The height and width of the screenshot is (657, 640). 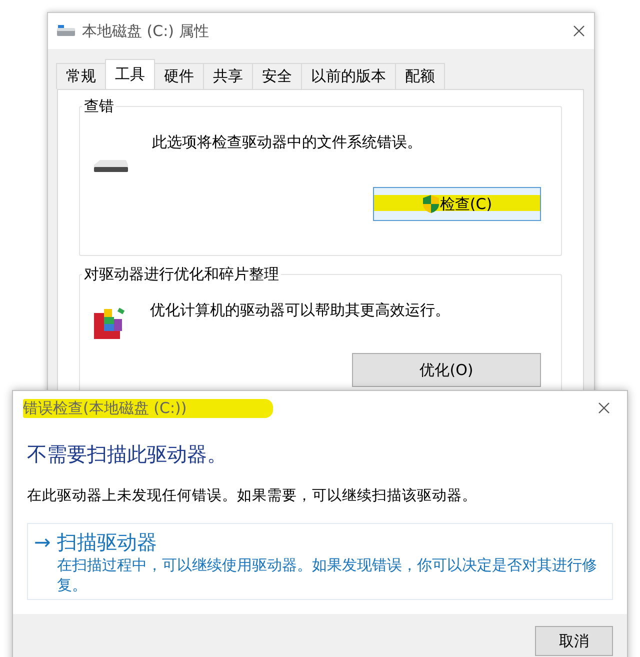 What do you see at coordinates (320, 561) in the screenshot?
I see `scan-drive-link: → 扫描驱动器 在扫描过程中，可以继续使用驱动器。如果发现错误，你可以决定是否对其进行修复。` at bounding box center [320, 561].